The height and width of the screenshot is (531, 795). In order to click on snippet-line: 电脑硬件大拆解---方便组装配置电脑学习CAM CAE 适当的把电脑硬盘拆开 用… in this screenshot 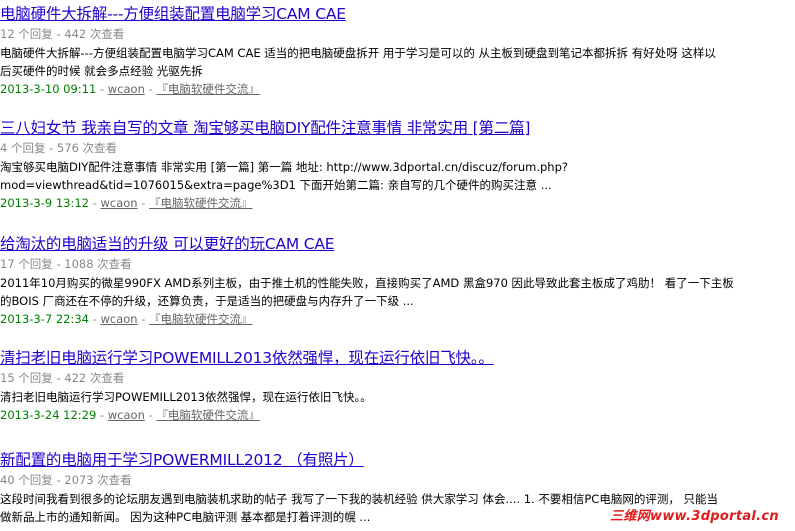, I will do `click(358, 53)`.